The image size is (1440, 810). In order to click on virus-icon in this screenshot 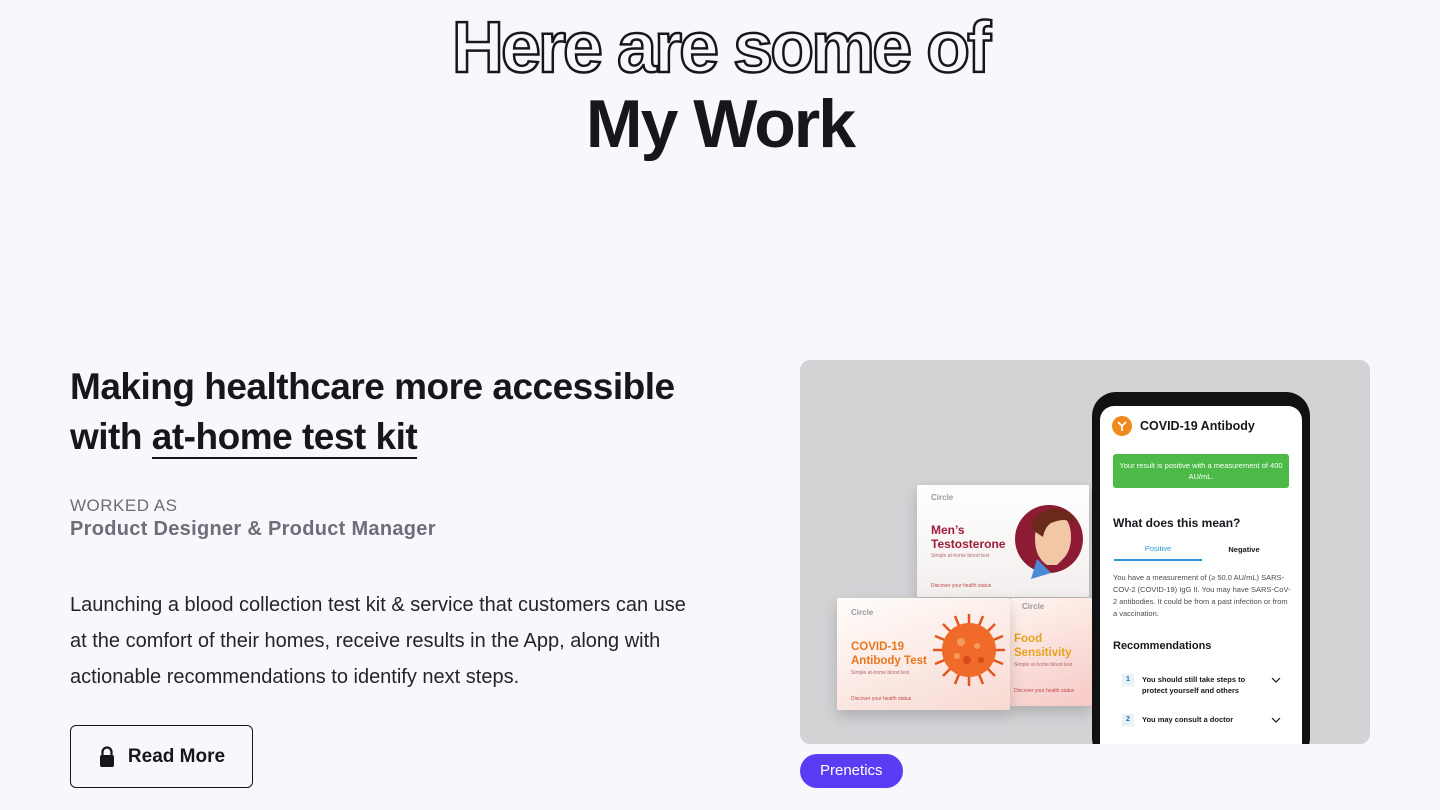, I will do `click(969, 650)`.